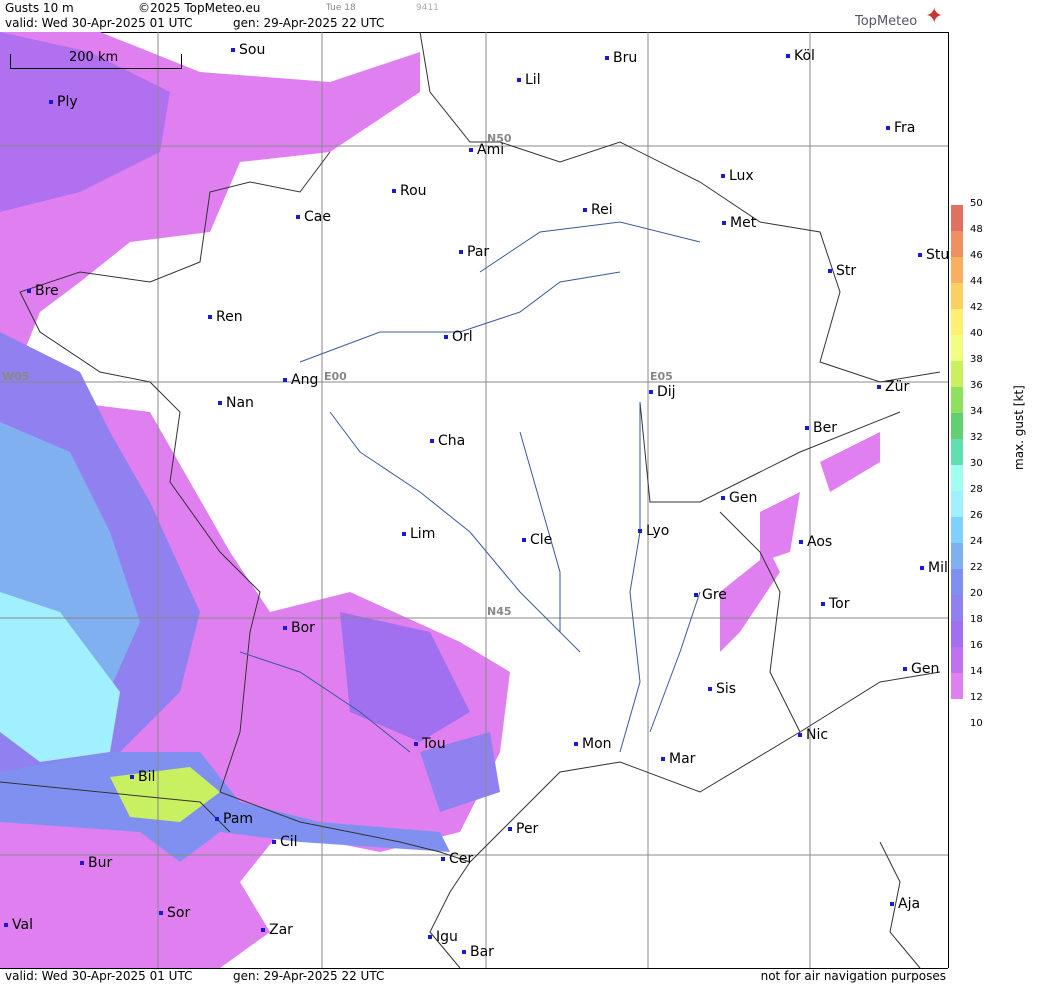 Image resolution: width=1039 pixels, height=984 pixels. I want to click on legend-tick: 20, so click(976, 593).